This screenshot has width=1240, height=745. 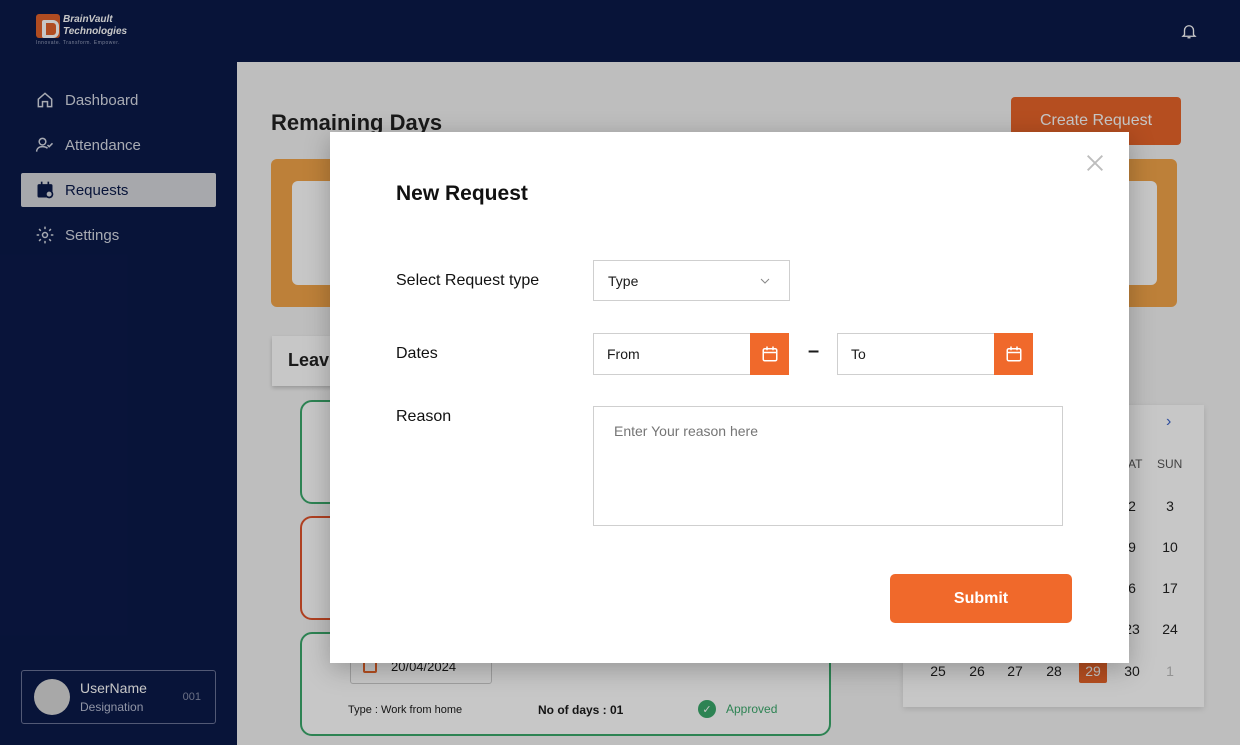 I want to click on to-date-field: To, so click(x=935, y=354).